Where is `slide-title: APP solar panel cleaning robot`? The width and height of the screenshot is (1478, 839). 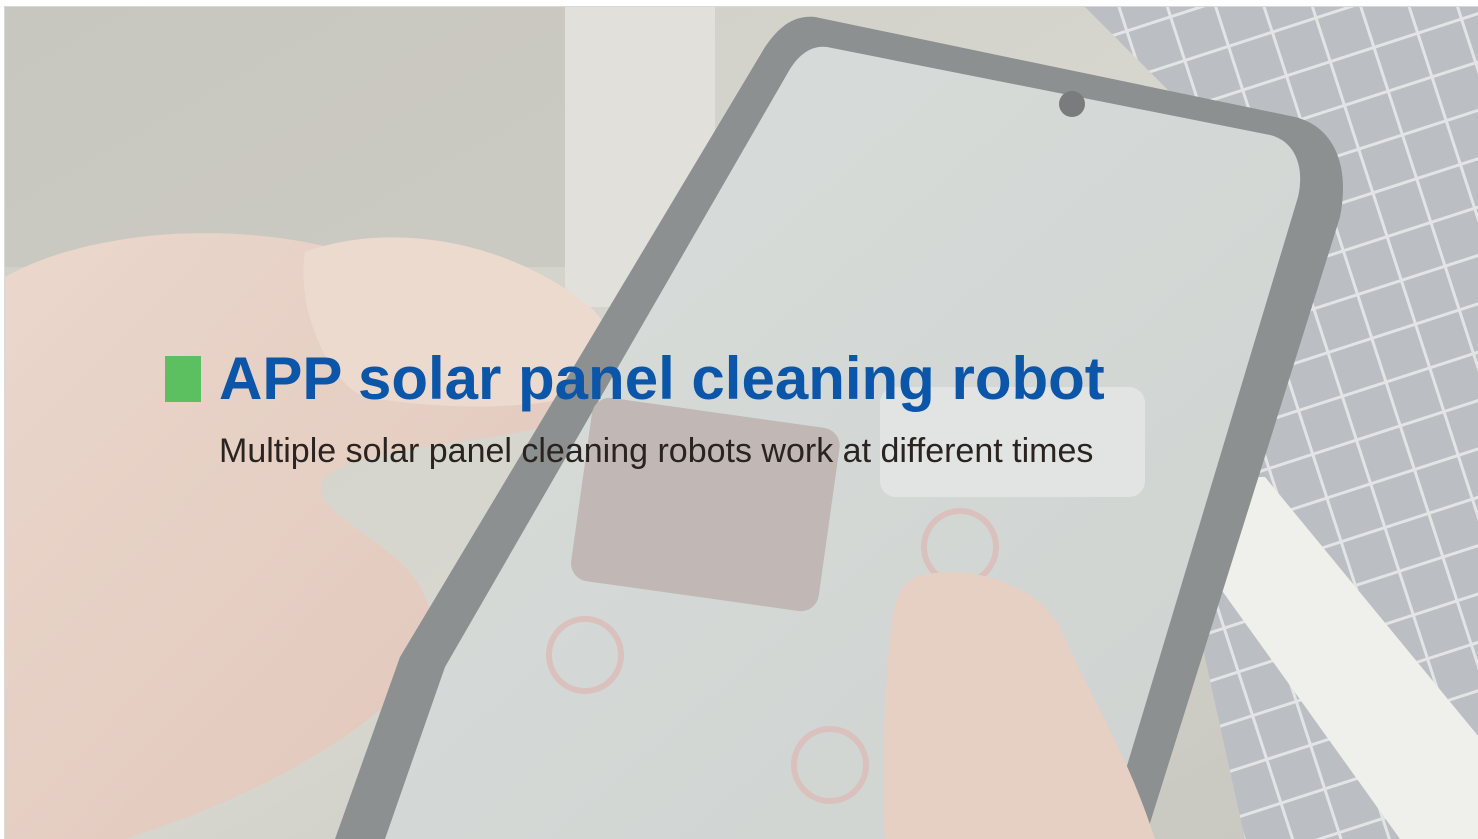
slide-title: APP solar panel cleaning robot is located at coordinates (662, 378).